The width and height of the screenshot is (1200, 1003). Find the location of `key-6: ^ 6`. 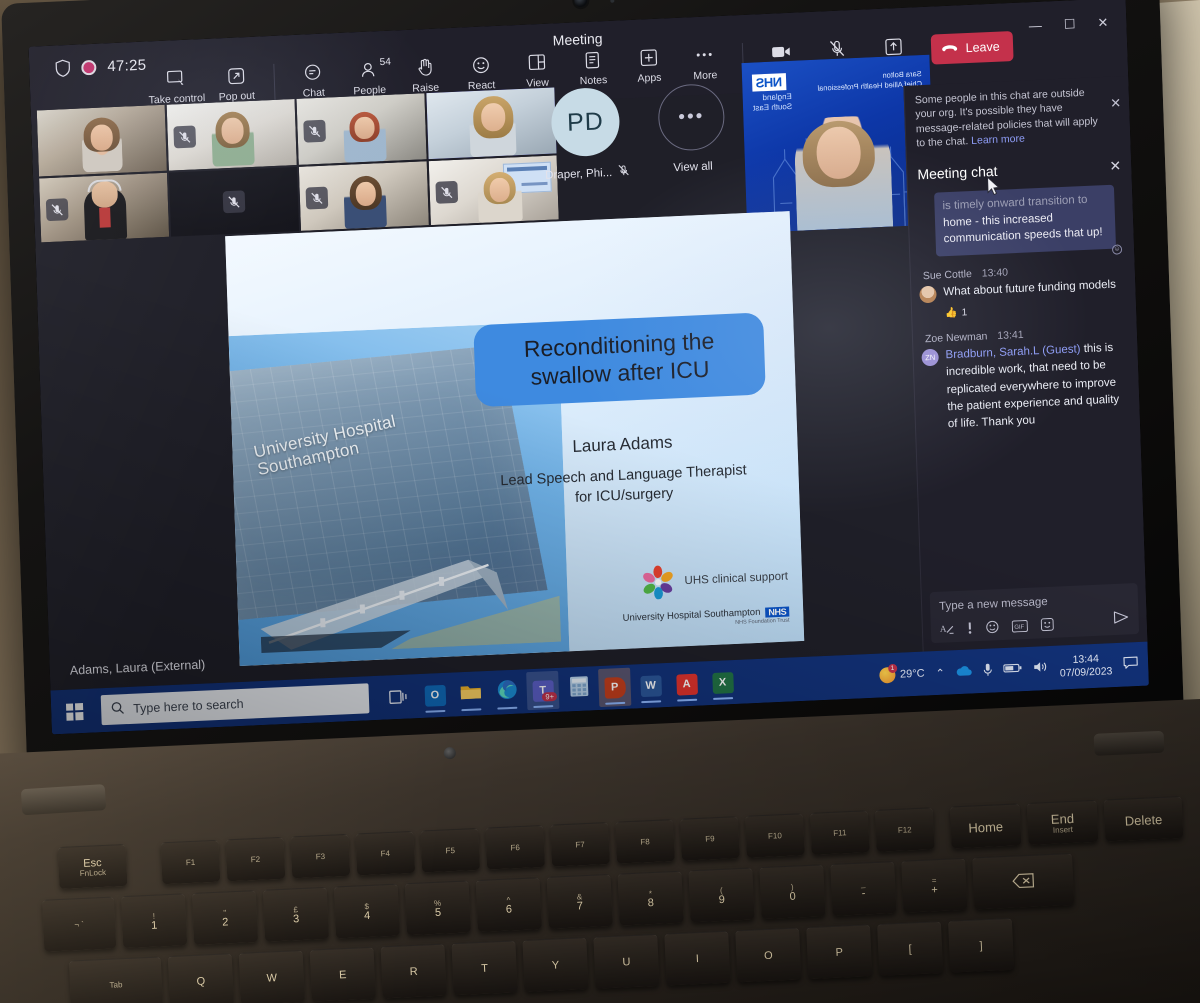

key-6: ^ 6 is located at coordinates (508, 905).